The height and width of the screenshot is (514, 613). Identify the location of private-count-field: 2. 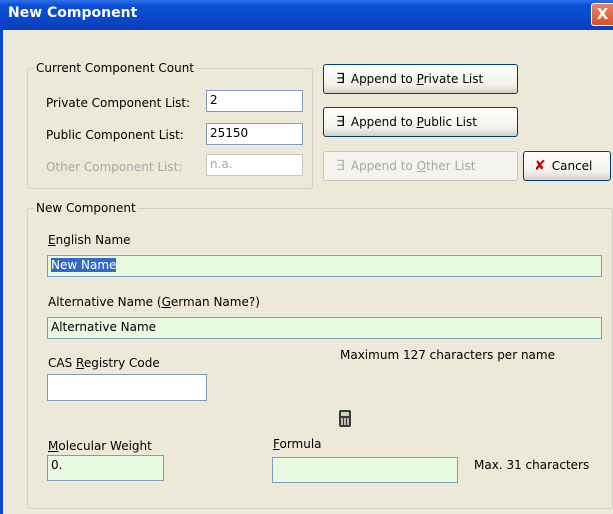
(254, 101).